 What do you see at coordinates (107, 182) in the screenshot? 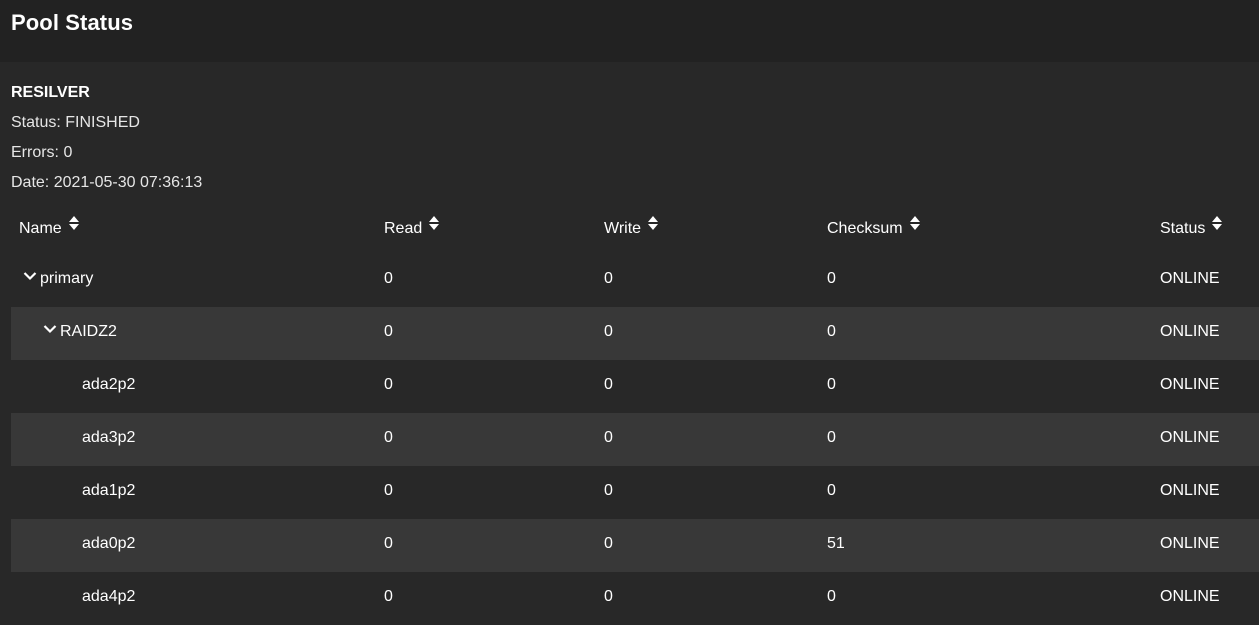
I see `resilver-date: Date: 2021-05-30 07:36:13` at bounding box center [107, 182].